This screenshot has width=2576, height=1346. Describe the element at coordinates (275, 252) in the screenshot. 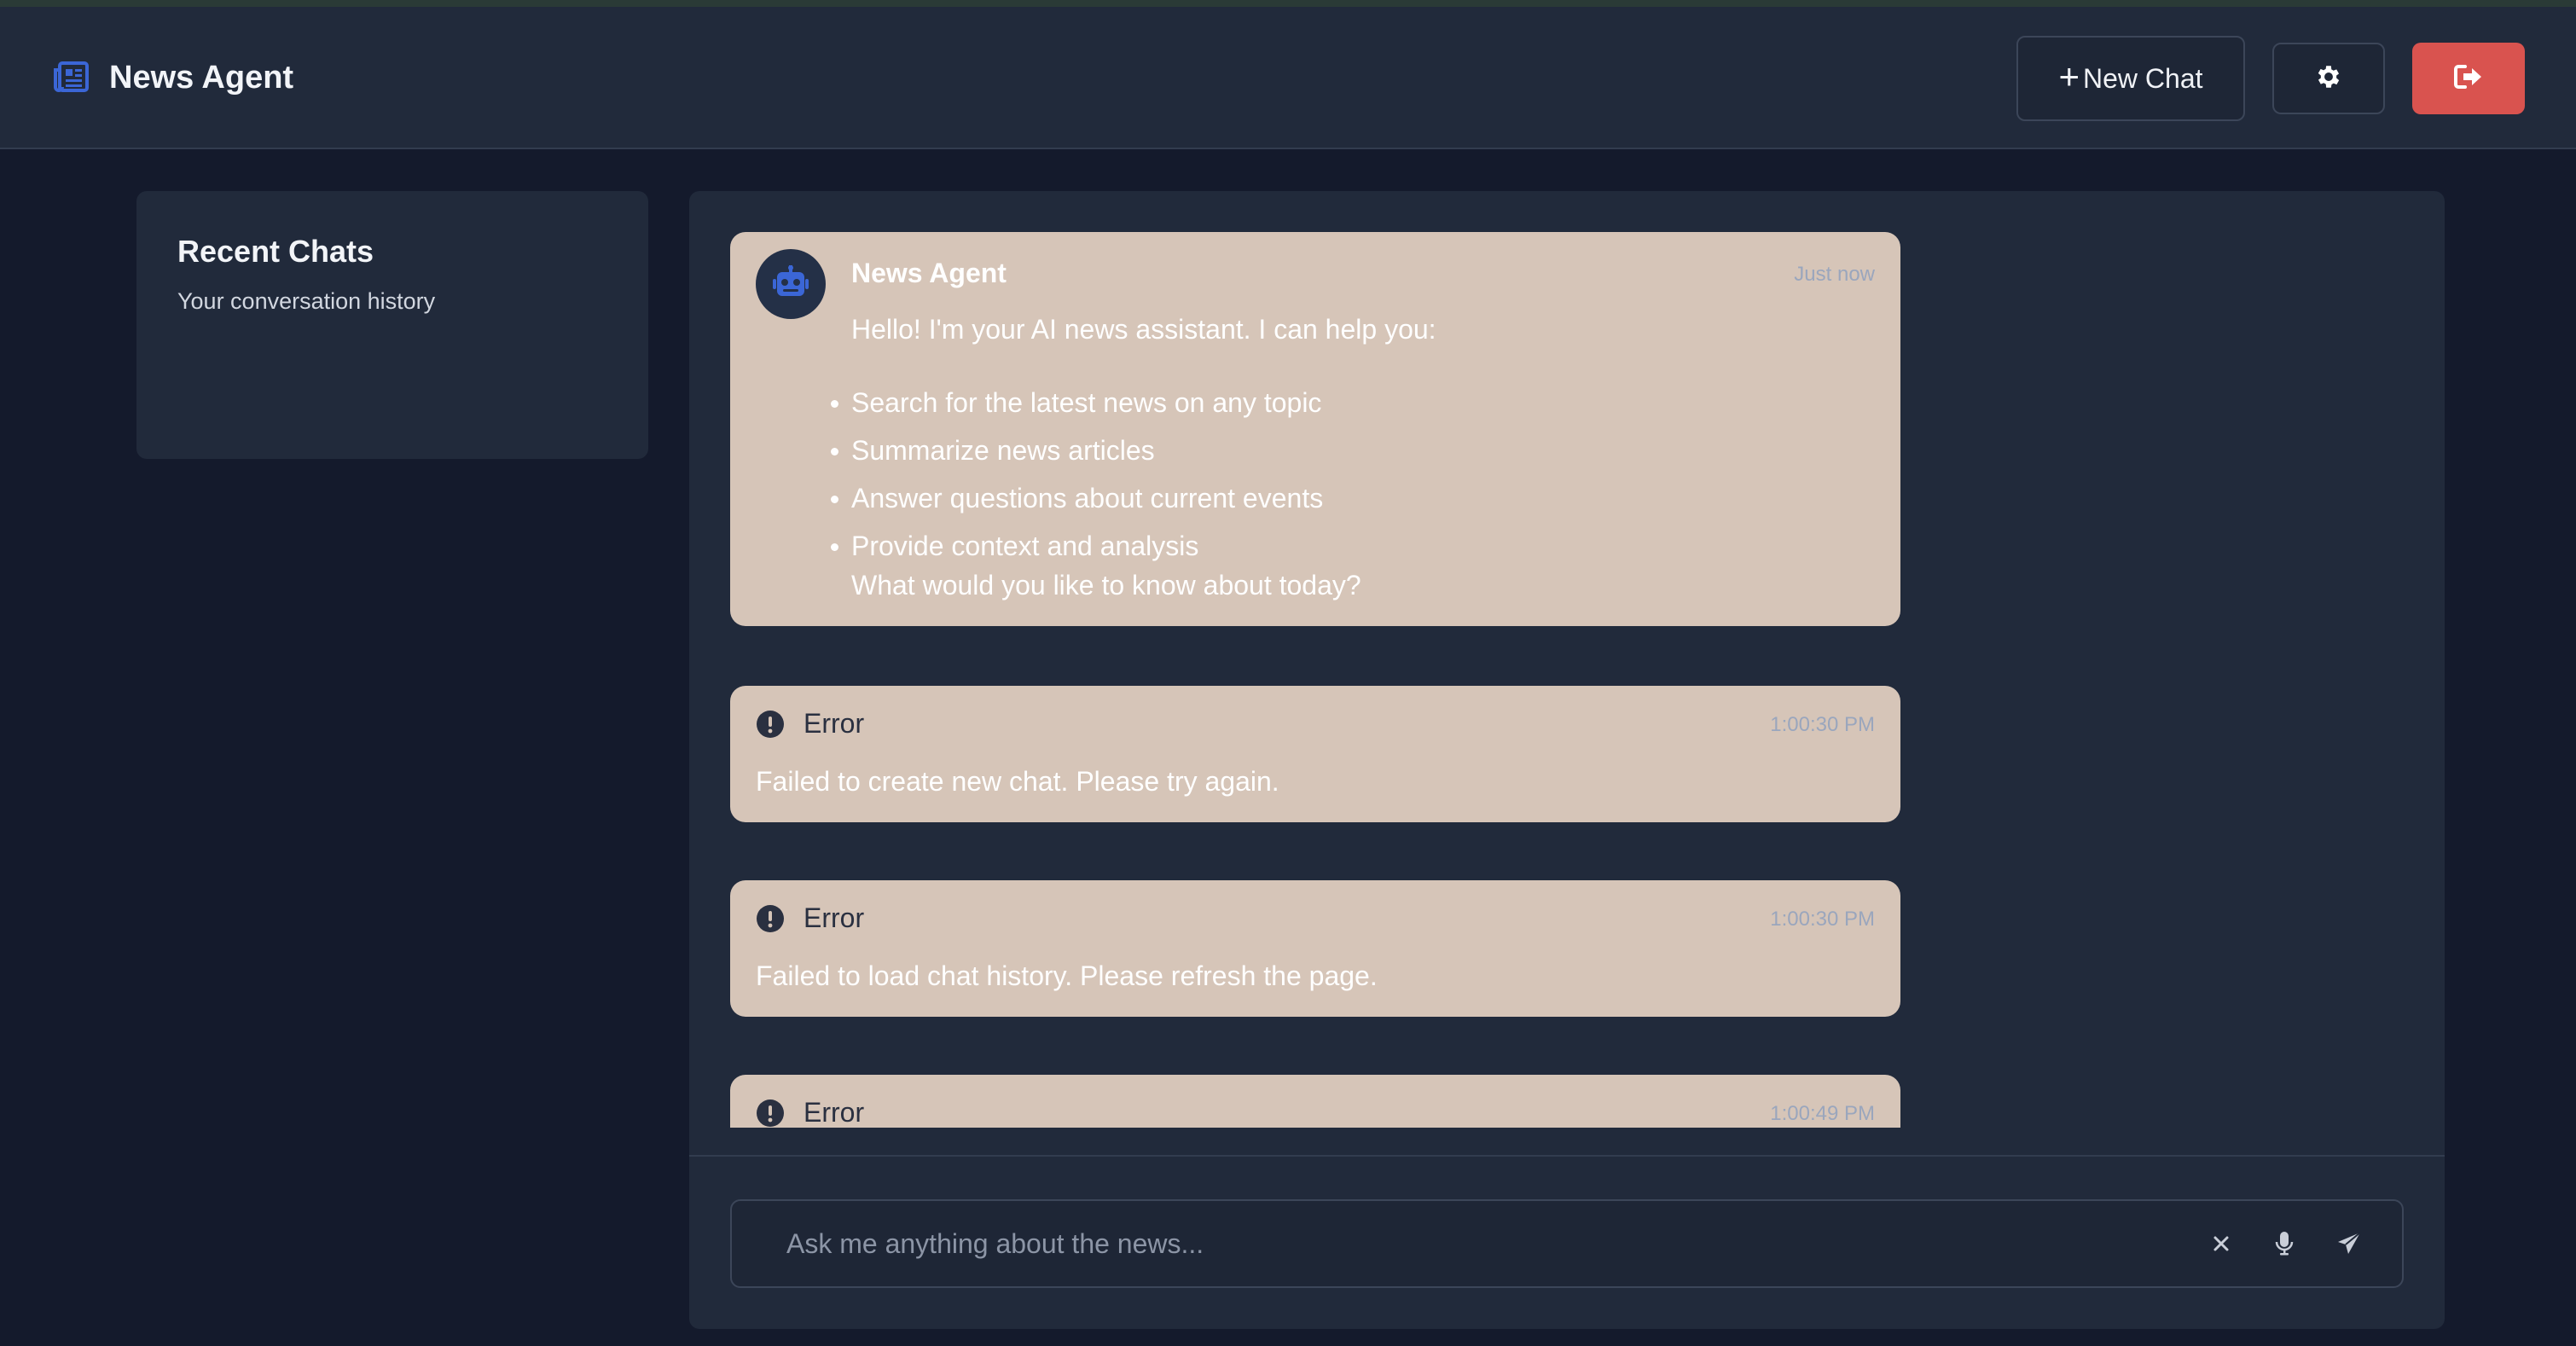

I see `sidebar-title: Recent Chats` at that location.